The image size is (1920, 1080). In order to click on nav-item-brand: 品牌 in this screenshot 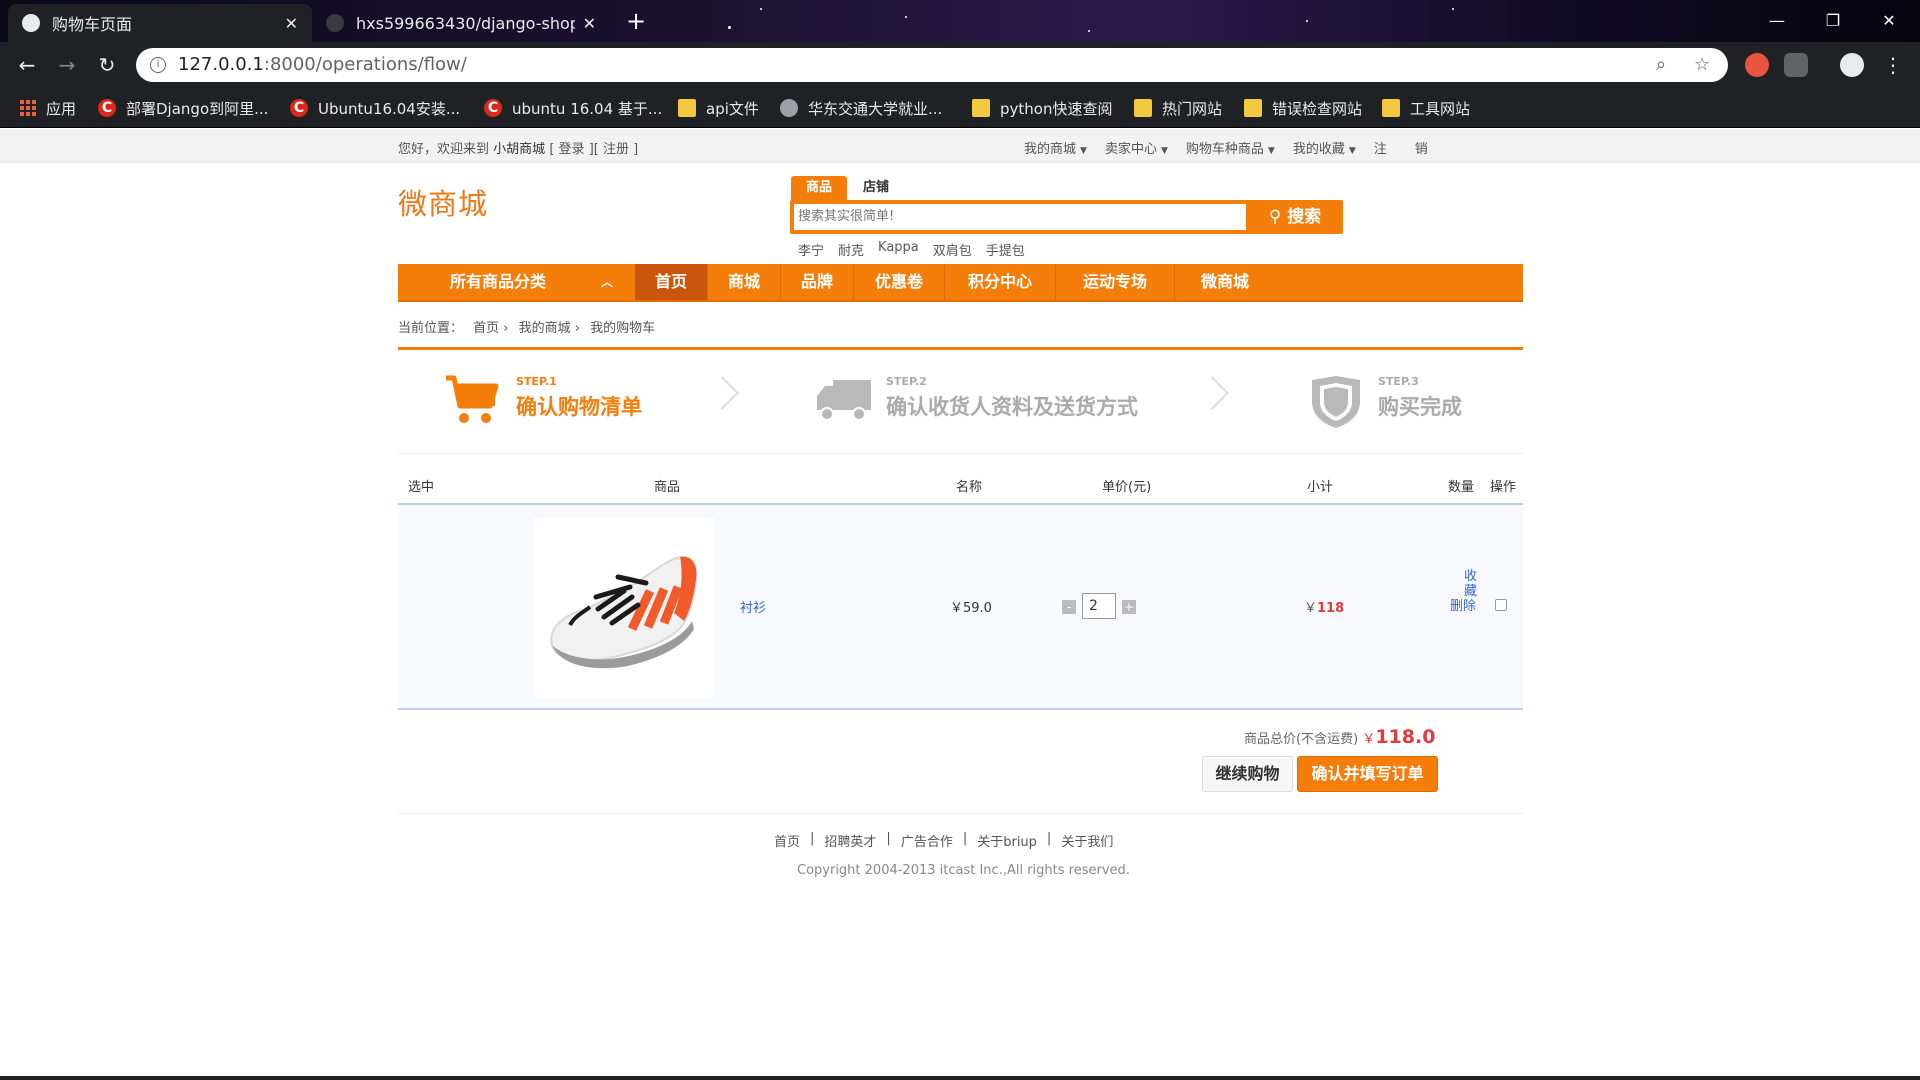, I will do `click(817, 282)`.